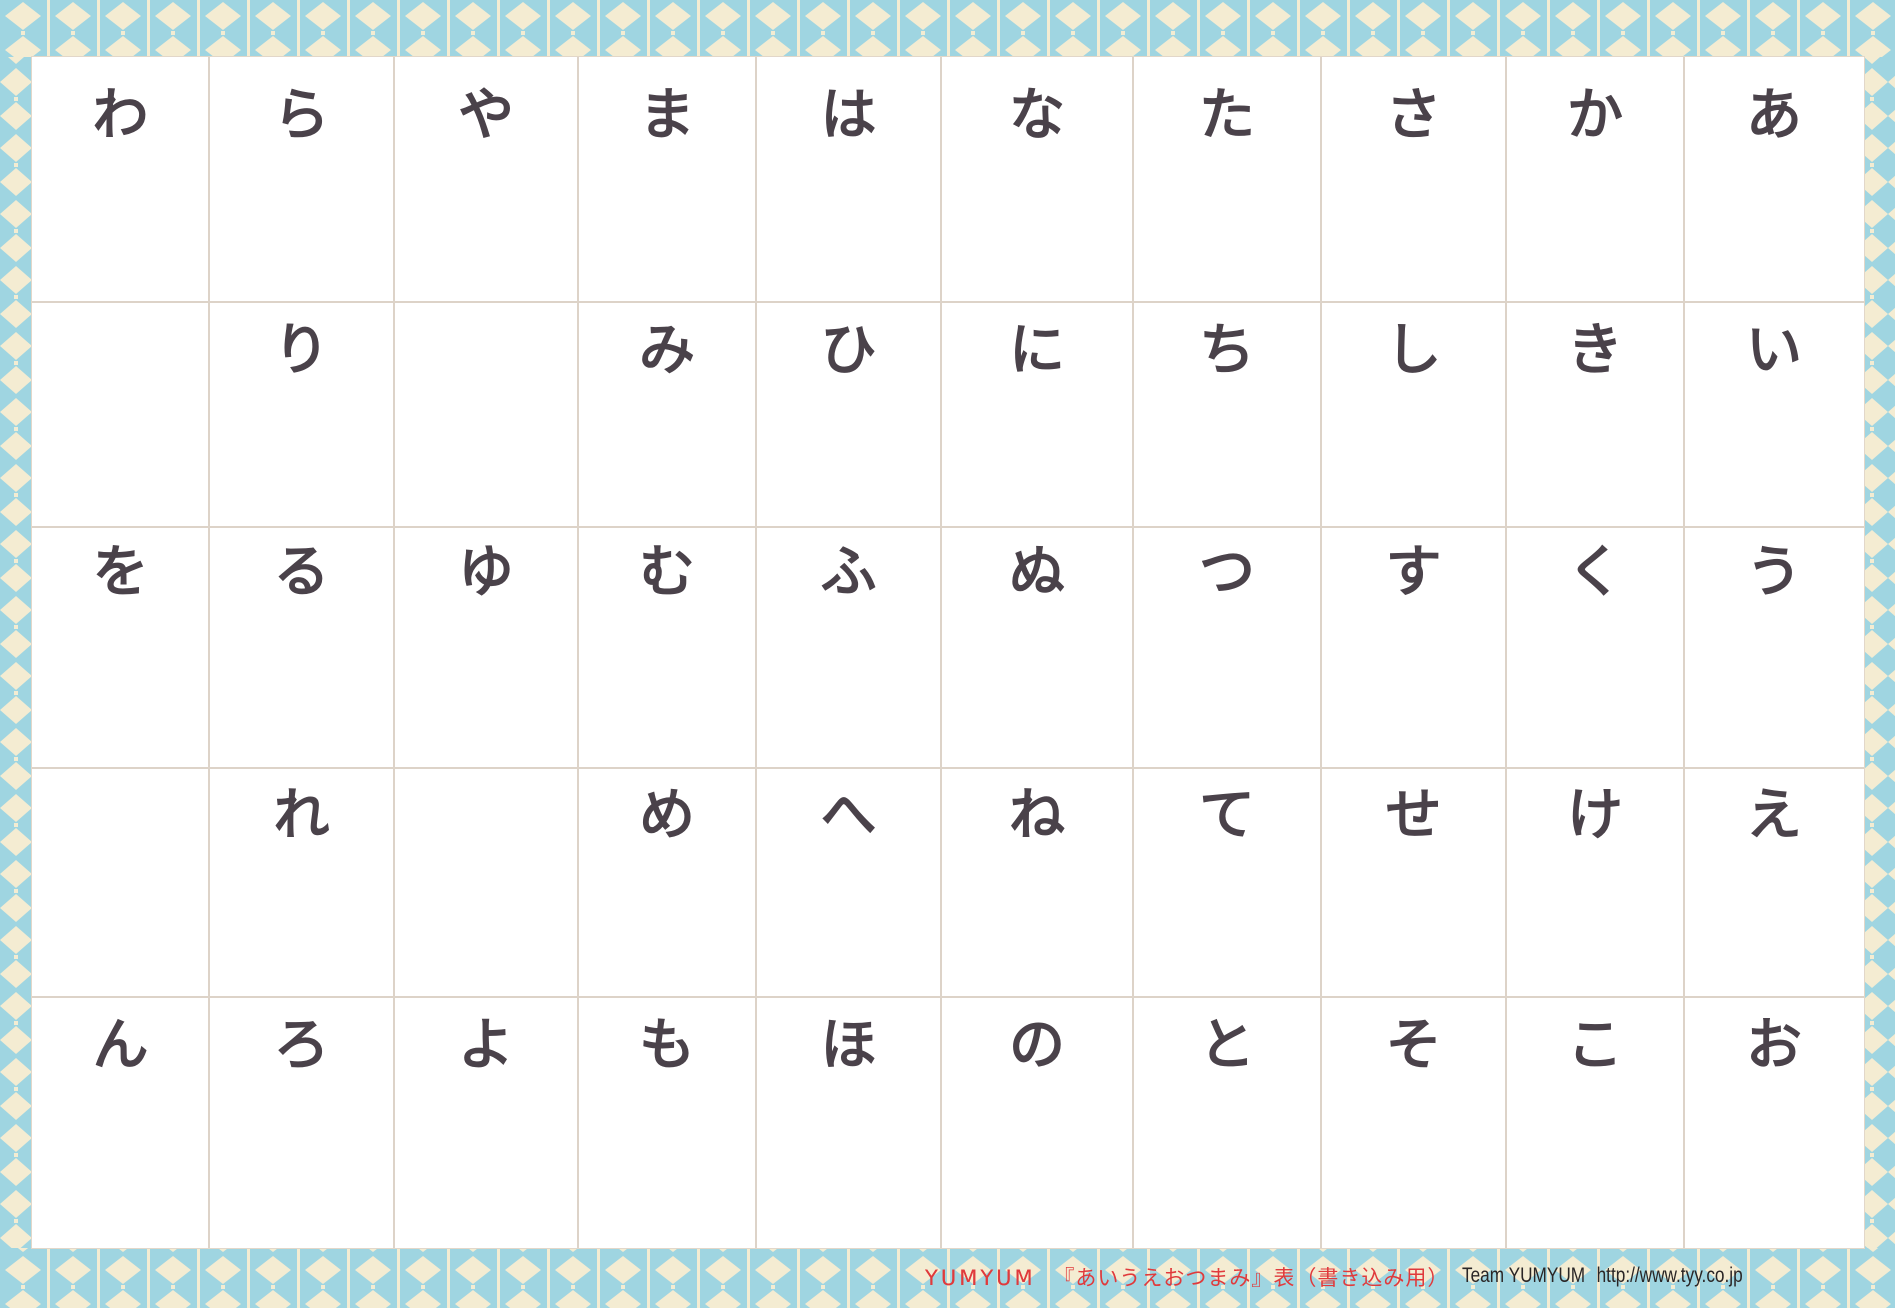  I want to click on footer-title: YUMYUM 『あいうえおつまみ』表（書き込み用）, so click(1187, 1277).